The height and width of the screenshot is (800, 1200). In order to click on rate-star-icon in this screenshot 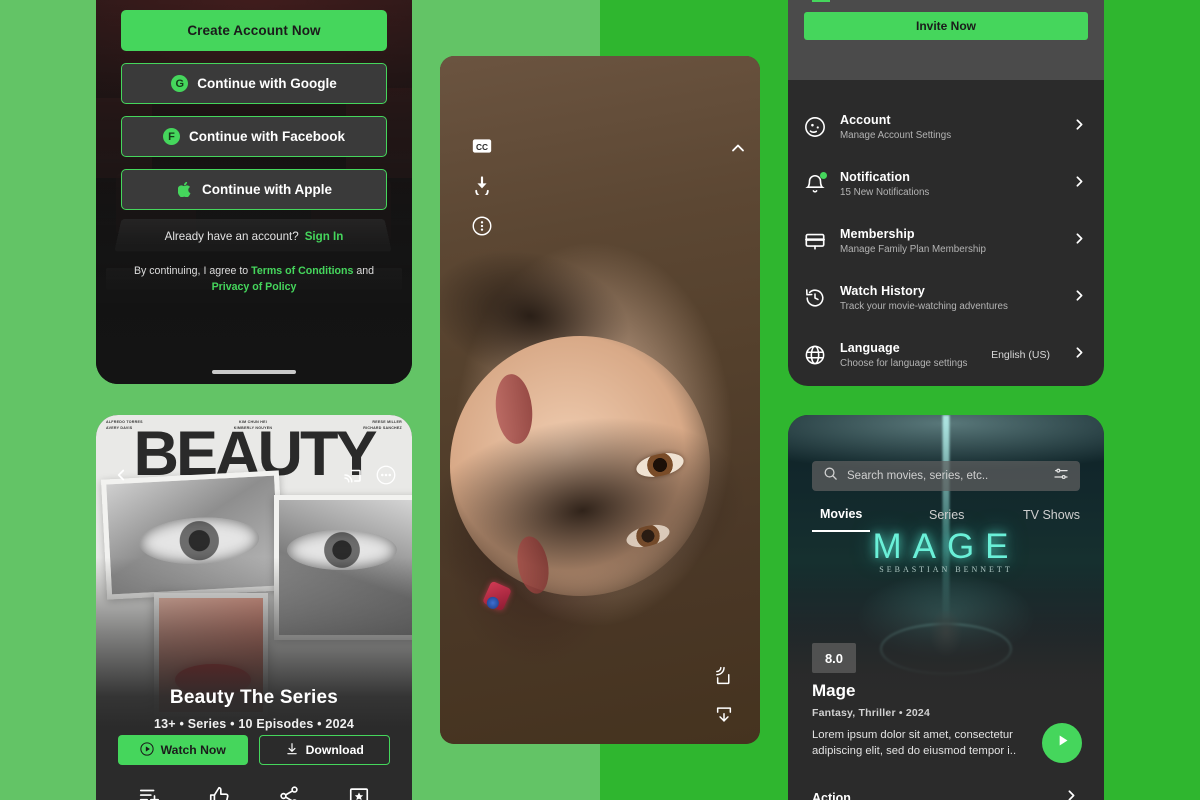, I will do `click(359, 792)`.